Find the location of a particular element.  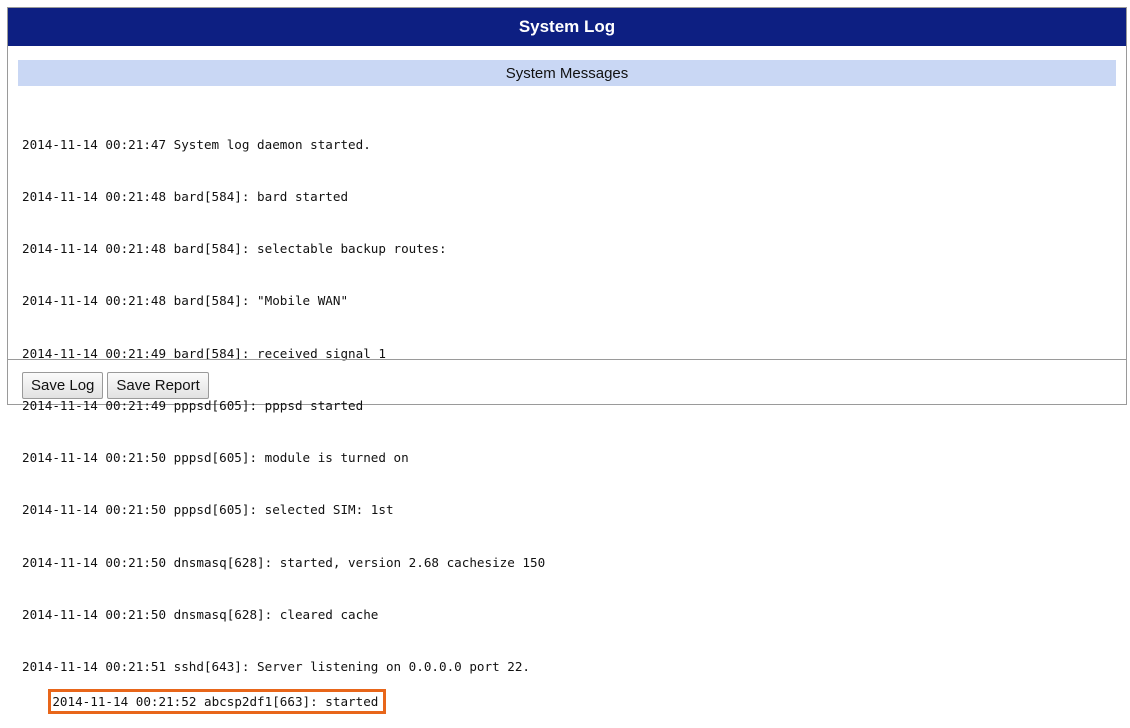

window-title: System Log is located at coordinates (567, 27).